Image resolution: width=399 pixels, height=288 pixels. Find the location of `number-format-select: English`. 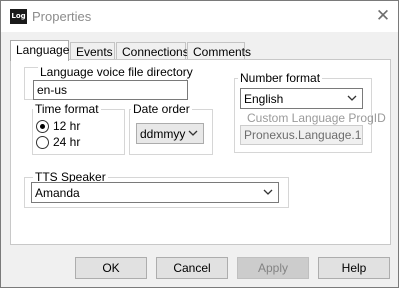

number-format-select: English is located at coordinates (301, 98).